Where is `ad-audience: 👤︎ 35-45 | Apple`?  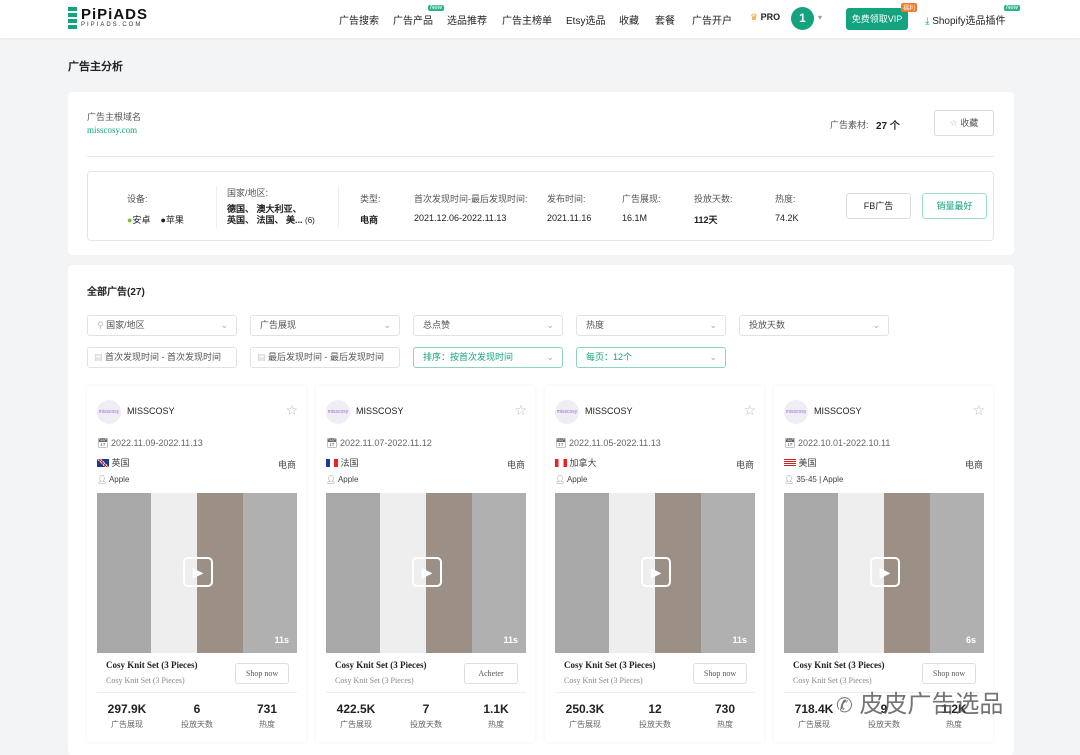 ad-audience: 👤︎ 35-45 | Apple is located at coordinates (814, 479).